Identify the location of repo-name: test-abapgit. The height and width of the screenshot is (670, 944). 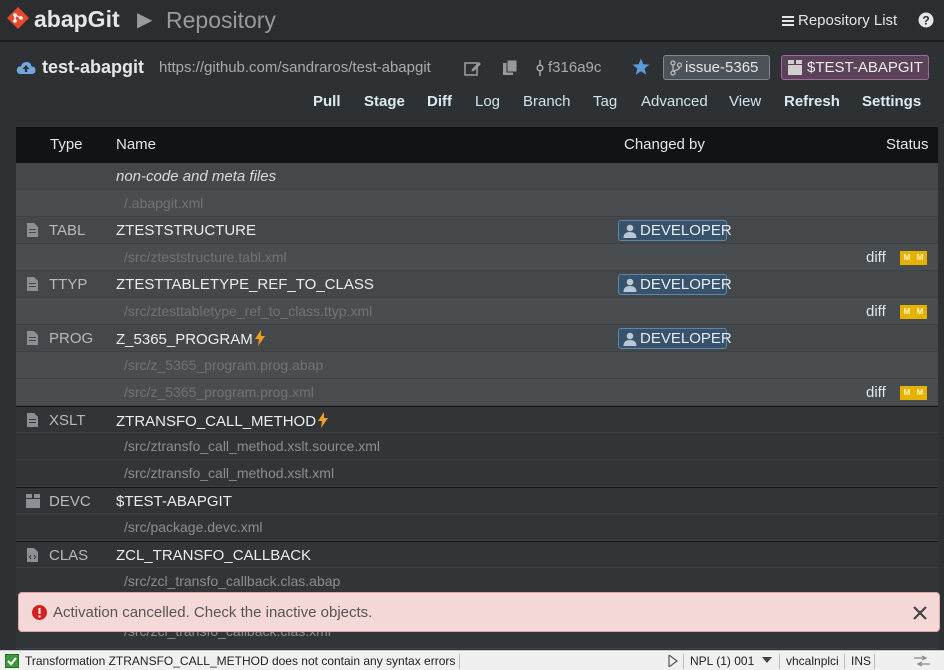
(93, 67).